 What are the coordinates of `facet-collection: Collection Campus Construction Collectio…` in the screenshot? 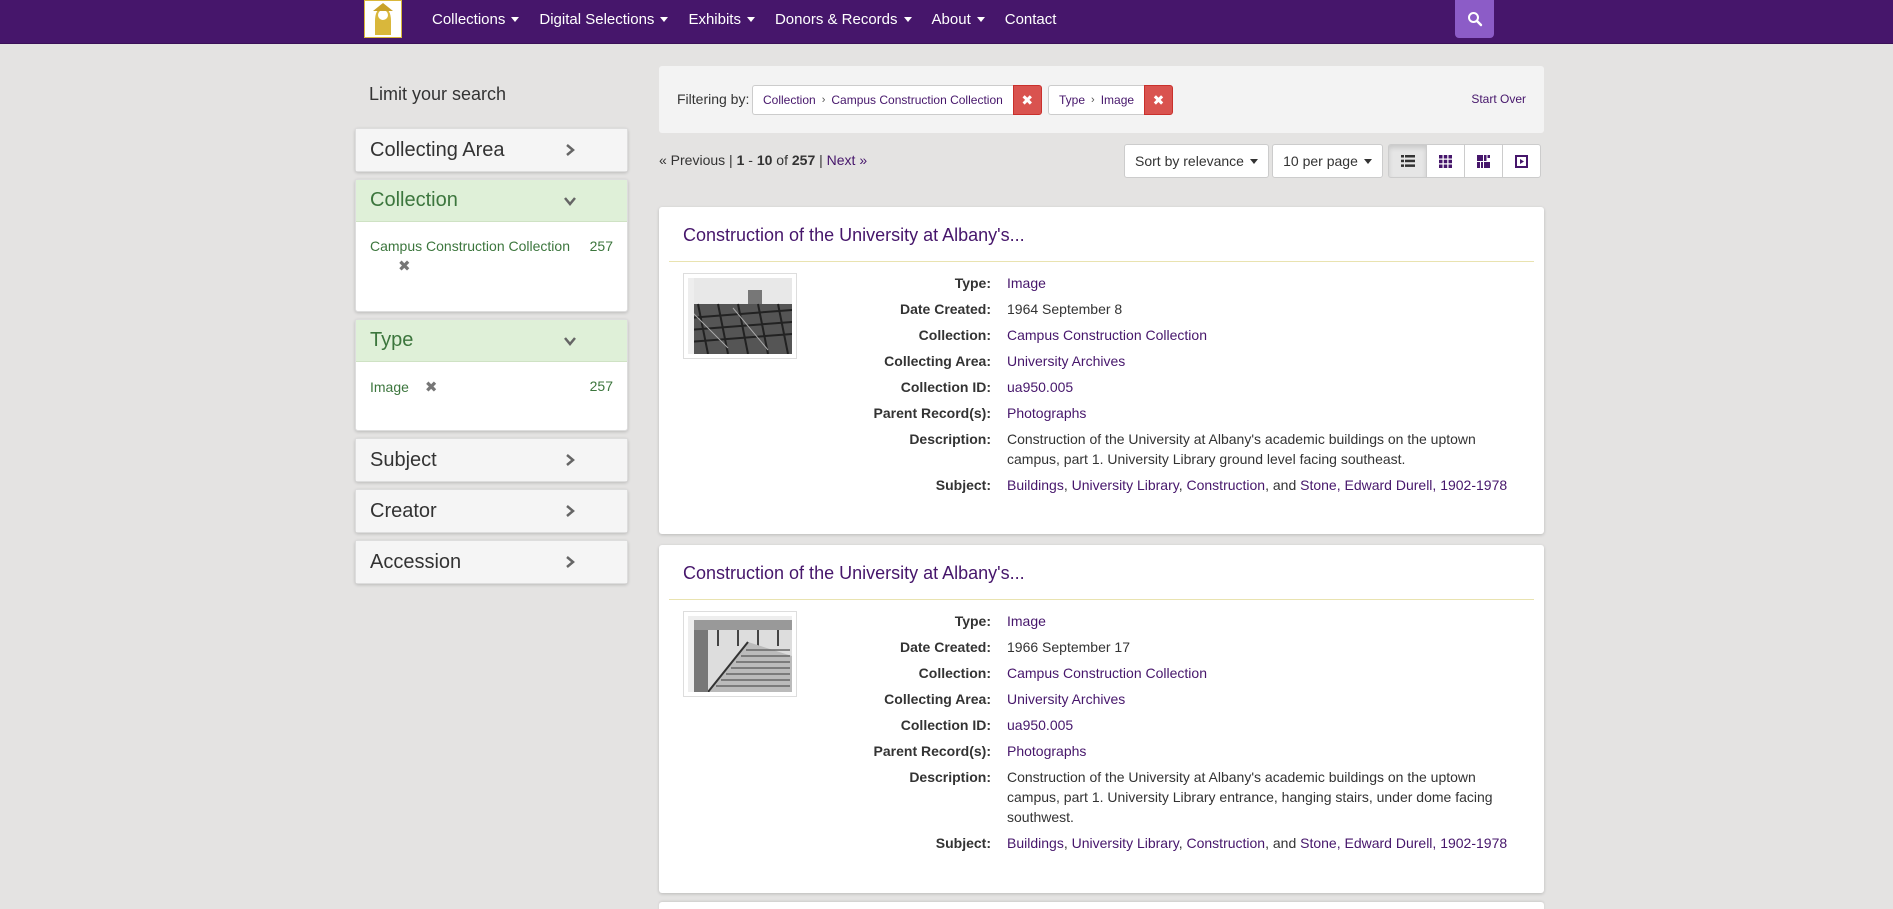 It's located at (491, 245).